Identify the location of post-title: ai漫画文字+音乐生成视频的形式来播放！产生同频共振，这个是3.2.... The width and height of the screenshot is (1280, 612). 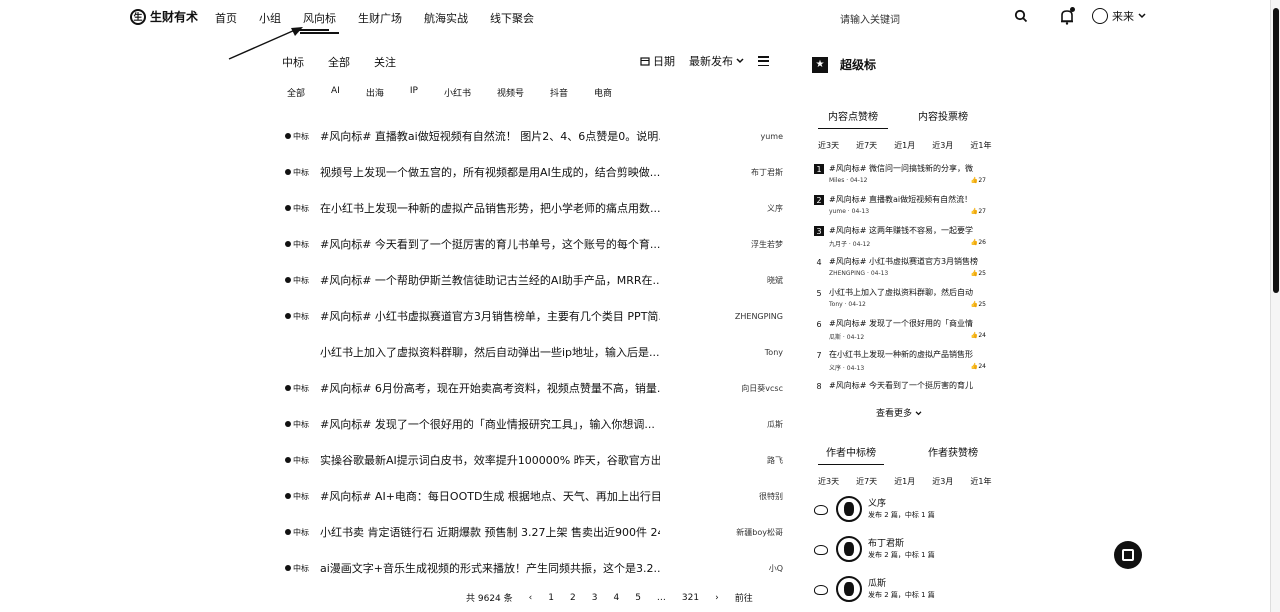
(490, 568).